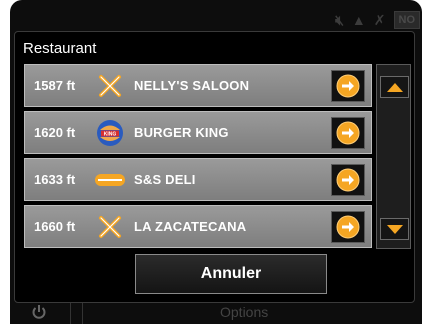 Image resolution: width=425 pixels, height=324 pixels. I want to click on scroll-down-button, so click(394, 229).